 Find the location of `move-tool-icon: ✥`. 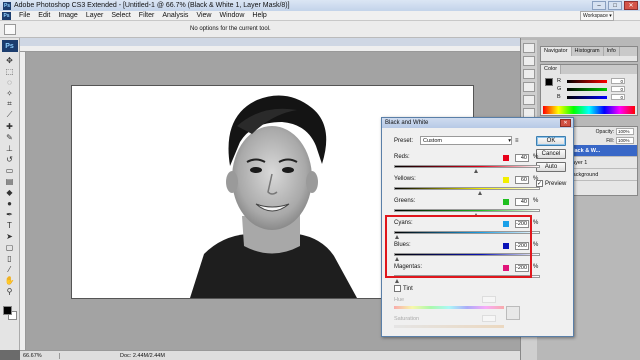

move-tool-icon: ✥ is located at coordinates (10, 60).